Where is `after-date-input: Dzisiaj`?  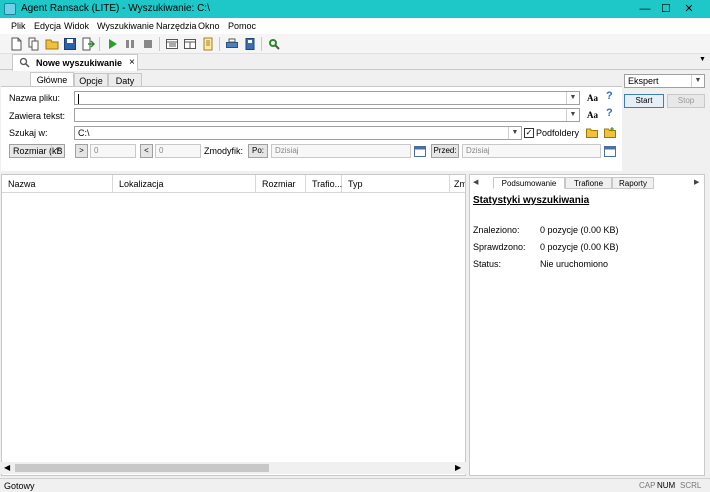
after-date-input: Dzisiaj is located at coordinates (341, 151).